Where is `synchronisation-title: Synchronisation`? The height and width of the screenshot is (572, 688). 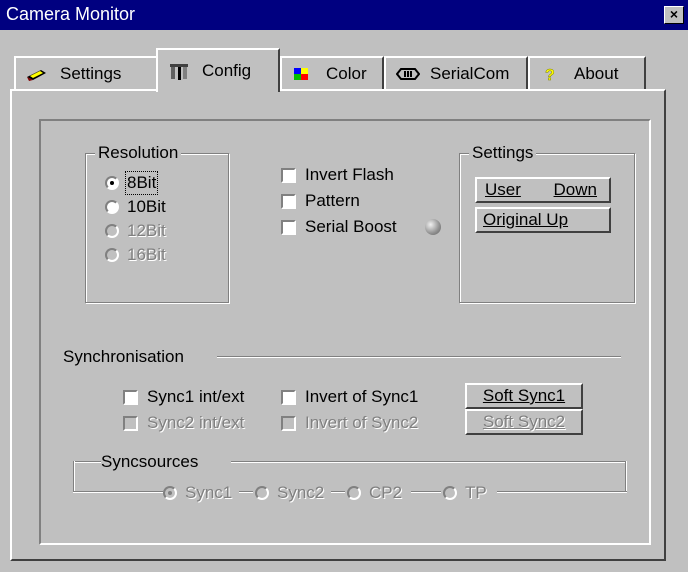
synchronisation-title: Synchronisation is located at coordinates (123, 356).